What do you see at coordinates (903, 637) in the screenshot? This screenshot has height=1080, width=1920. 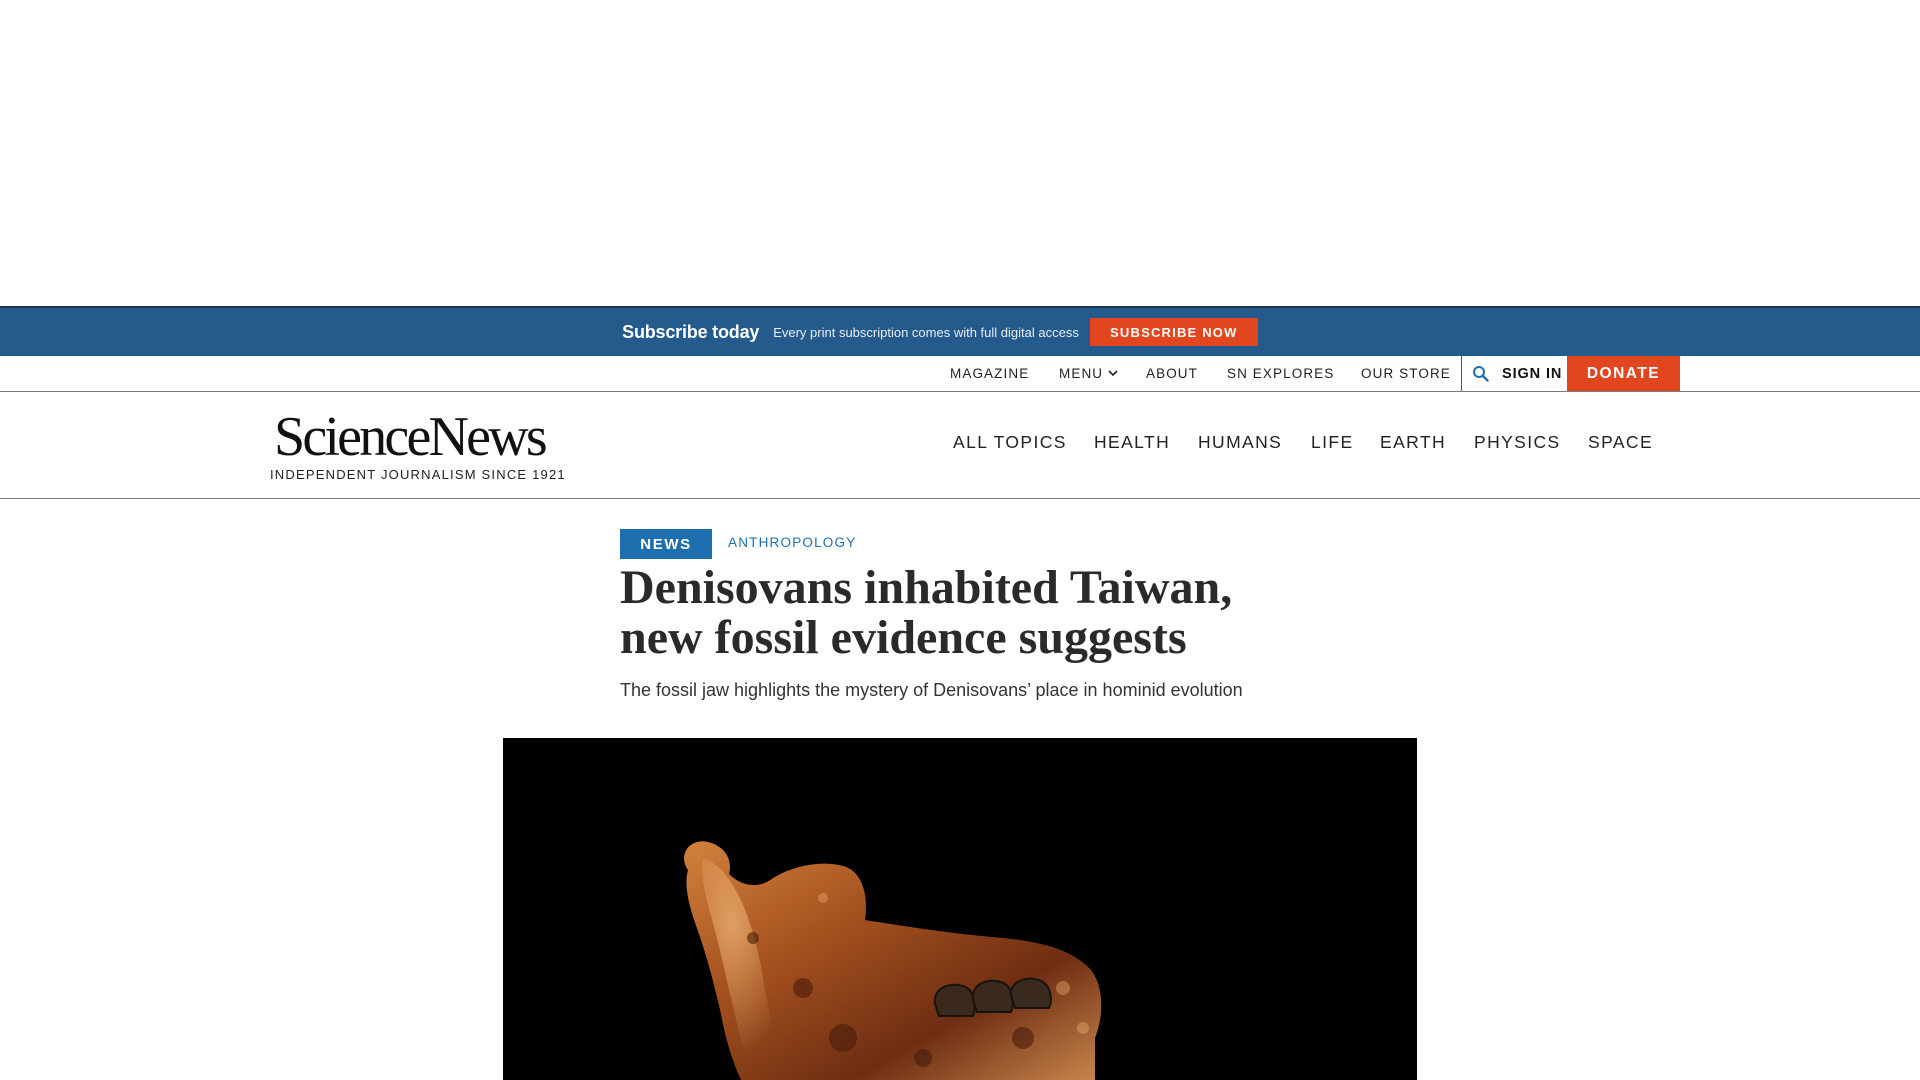 I see `headline-line-2: new fossil evidence suggests` at bounding box center [903, 637].